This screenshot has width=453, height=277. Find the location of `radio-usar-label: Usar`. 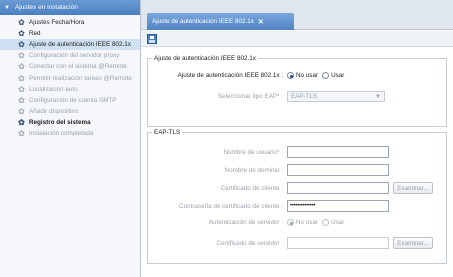

radio-usar-label: Usar is located at coordinates (338, 75).